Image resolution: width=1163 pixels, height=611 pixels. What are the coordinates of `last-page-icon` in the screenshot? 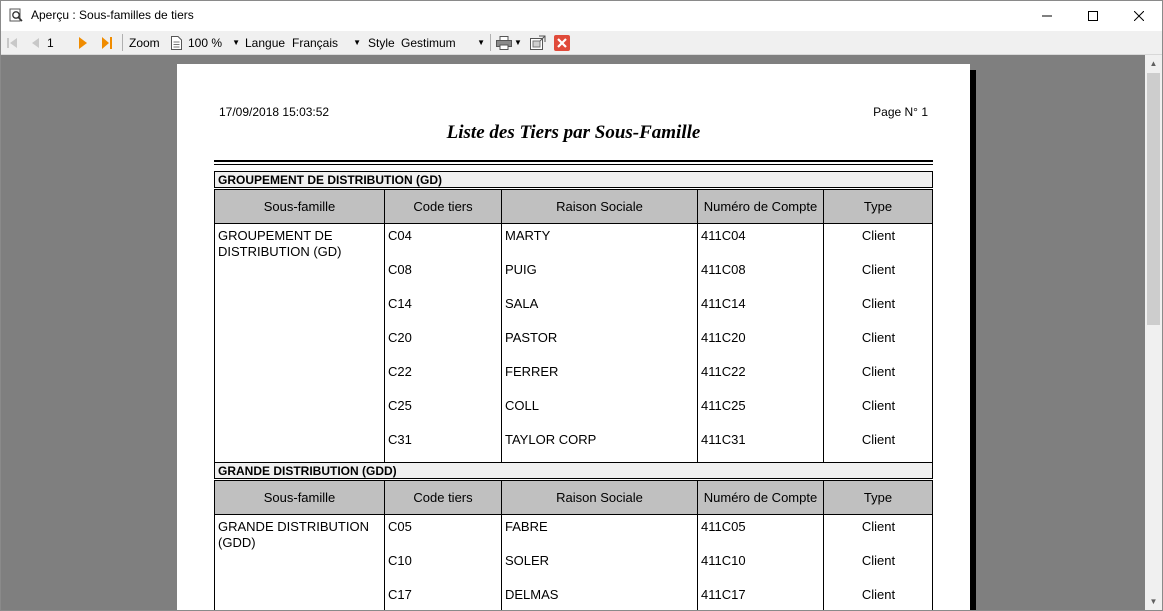 It's located at (107, 42).